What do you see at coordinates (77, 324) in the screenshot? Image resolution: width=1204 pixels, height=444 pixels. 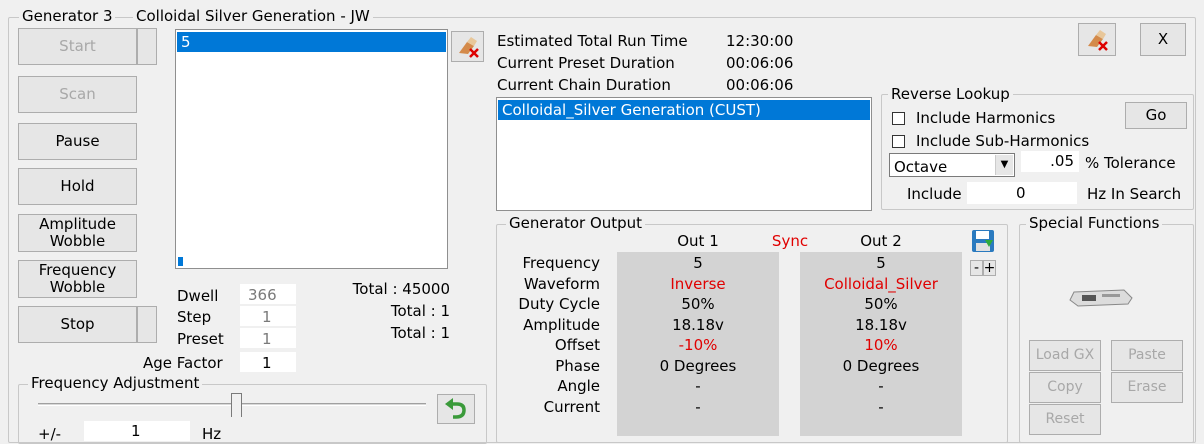 I see `stop-button: Stop` at bounding box center [77, 324].